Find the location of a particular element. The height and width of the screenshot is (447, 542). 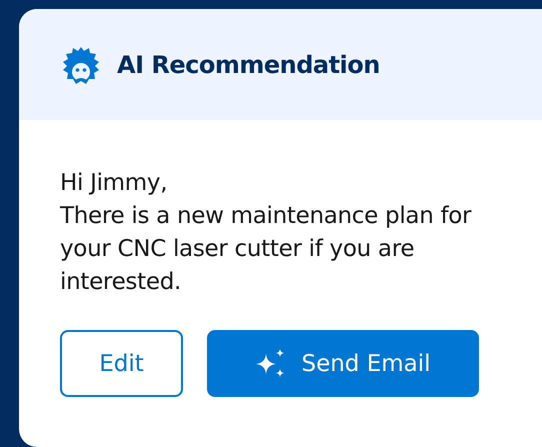

card-title: AI Recommendation is located at coordinates (248, 64).